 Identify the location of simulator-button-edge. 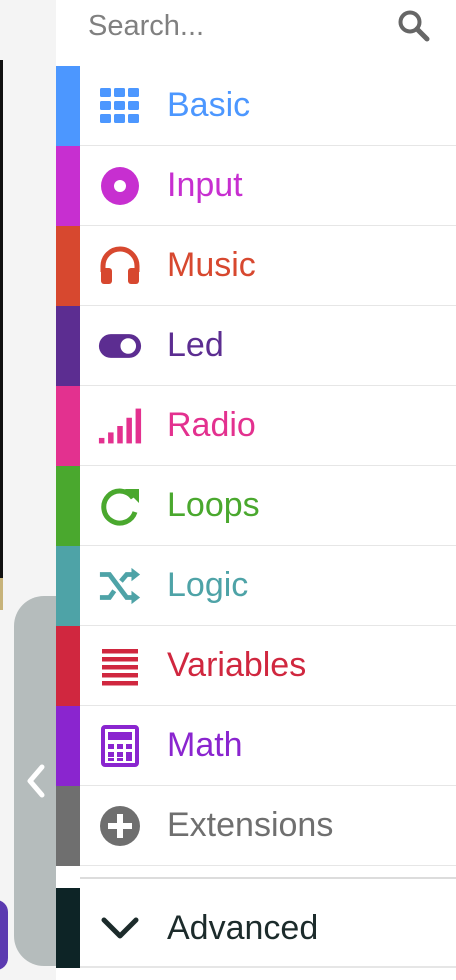
(4, 935).